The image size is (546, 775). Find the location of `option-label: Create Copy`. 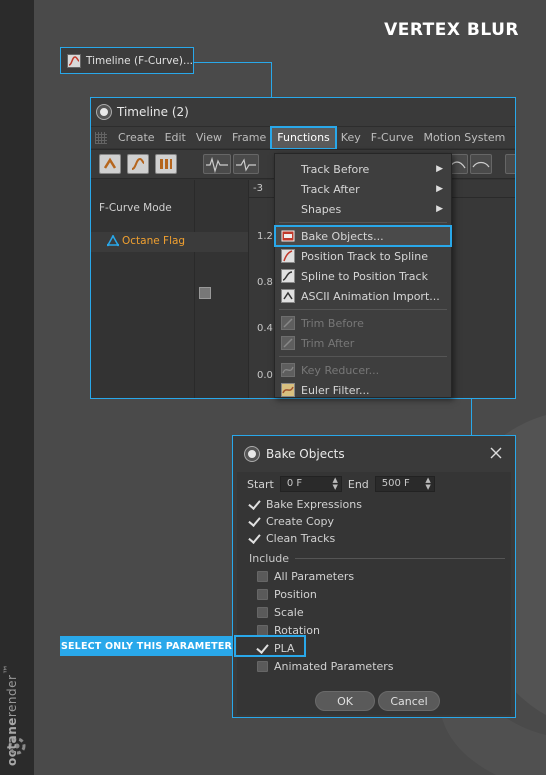

option-label: Create Copy is located at coordinates (300, 521).